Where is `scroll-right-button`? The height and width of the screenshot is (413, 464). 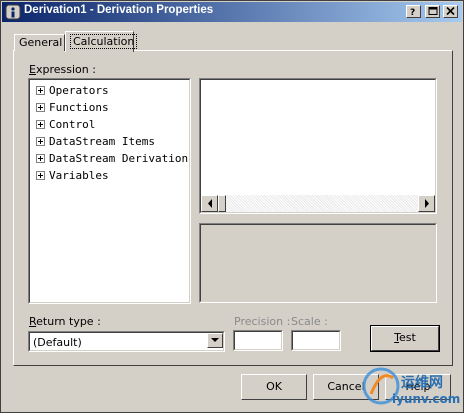 scroll-right-button is located at coordinates (426, 203).